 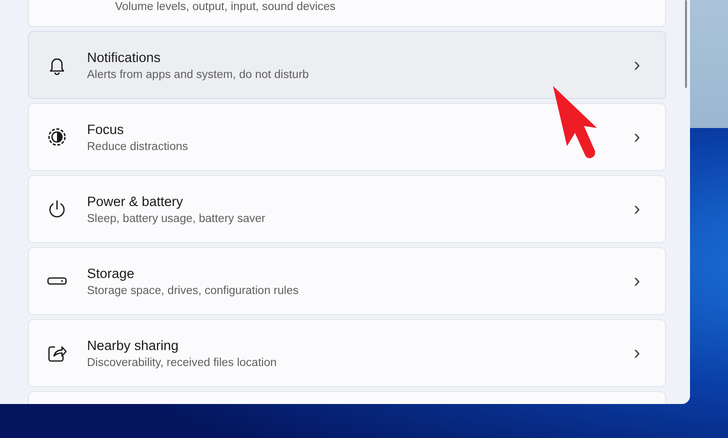 I want to click on item-subtitle: Alerts from apps and system, do not disturb, so click(x=198, y=74).